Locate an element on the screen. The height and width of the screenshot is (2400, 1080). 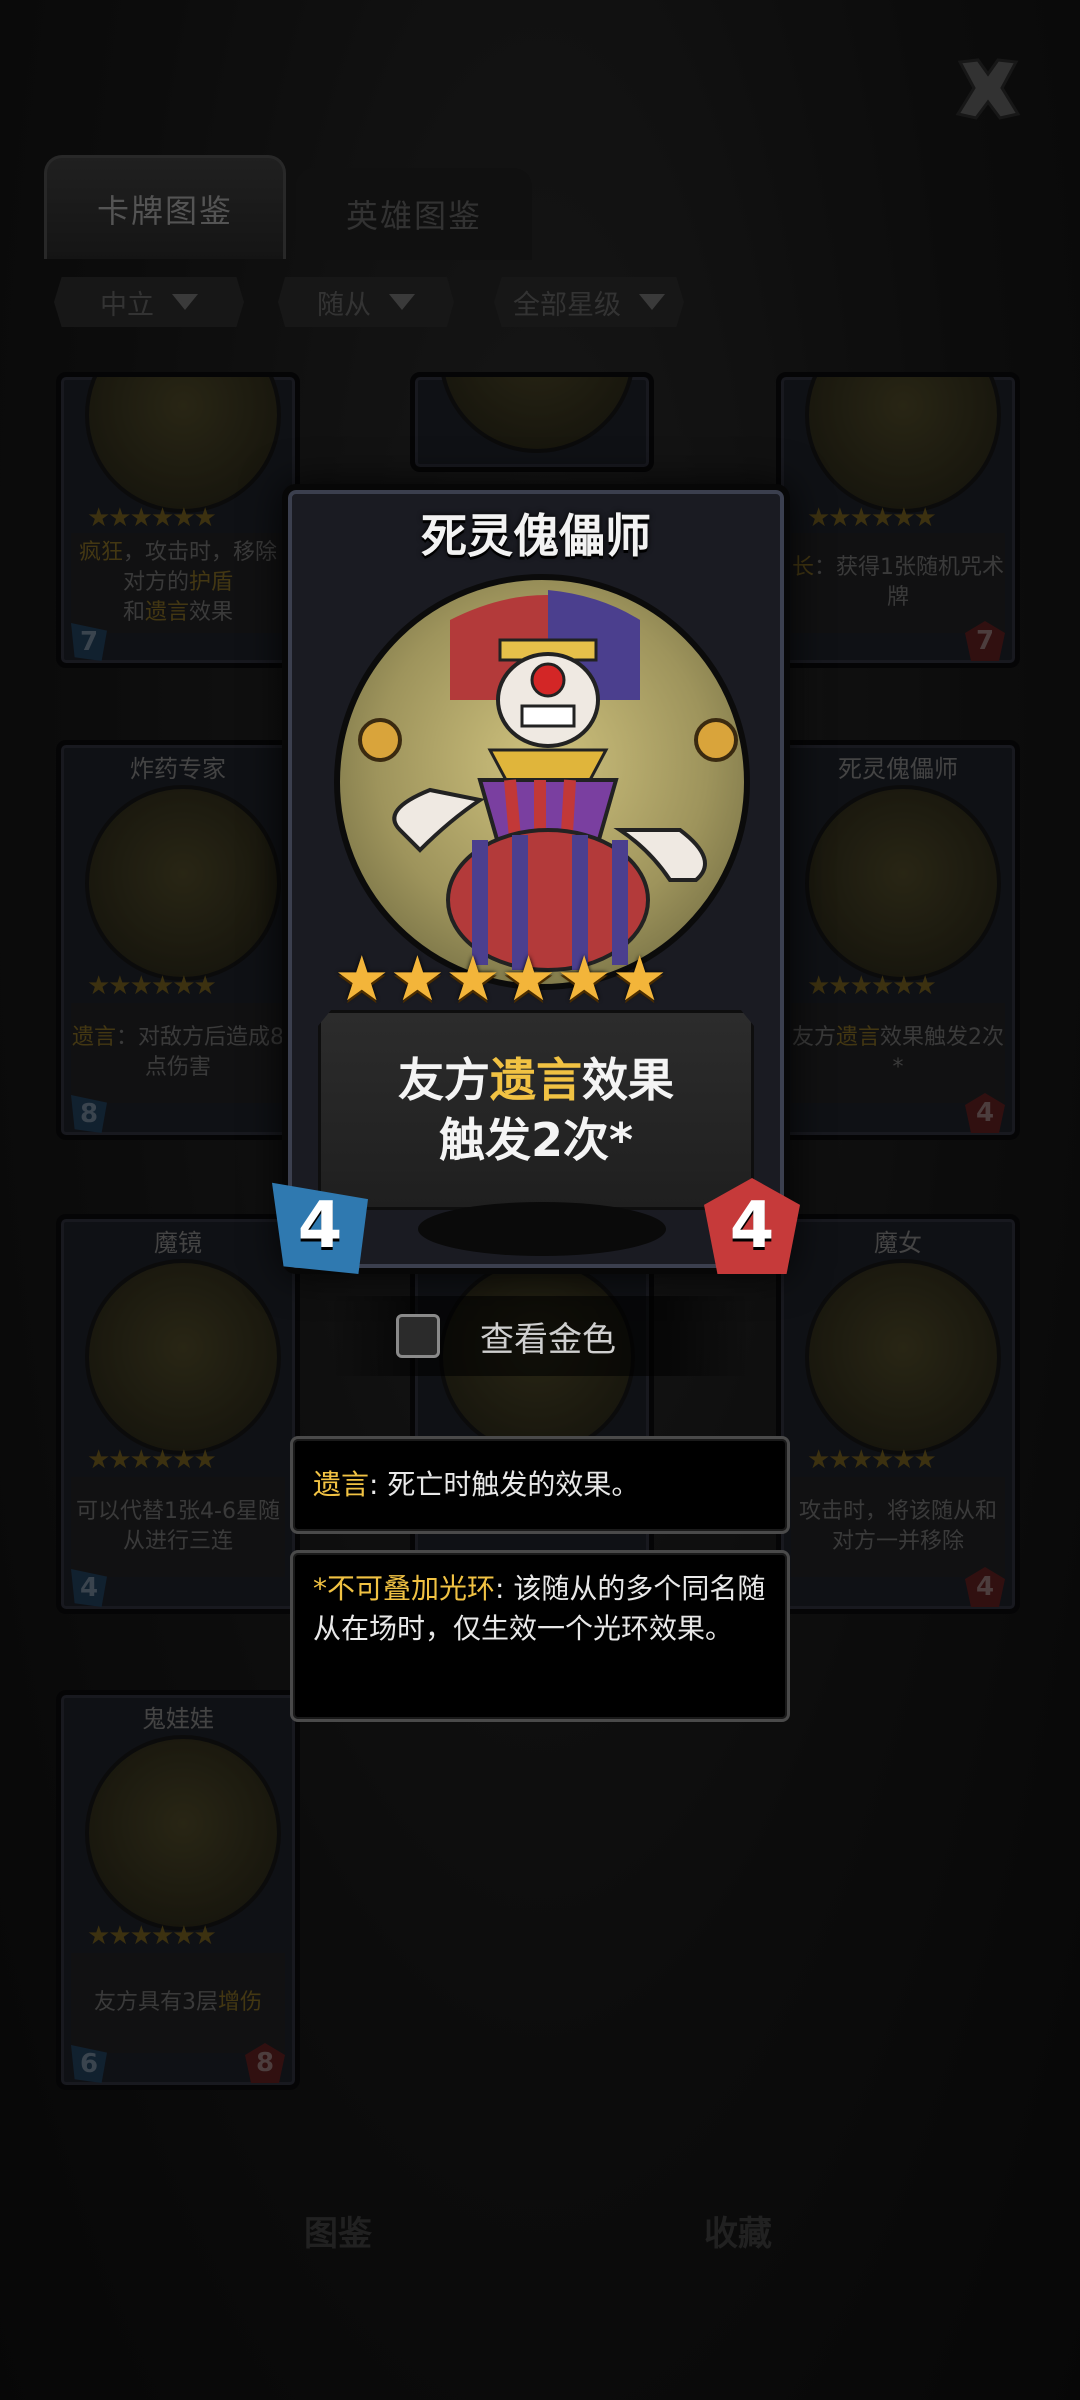
card-detail-description: 友方遗言效果 触发2次* is located at coordinates (536, 1110).